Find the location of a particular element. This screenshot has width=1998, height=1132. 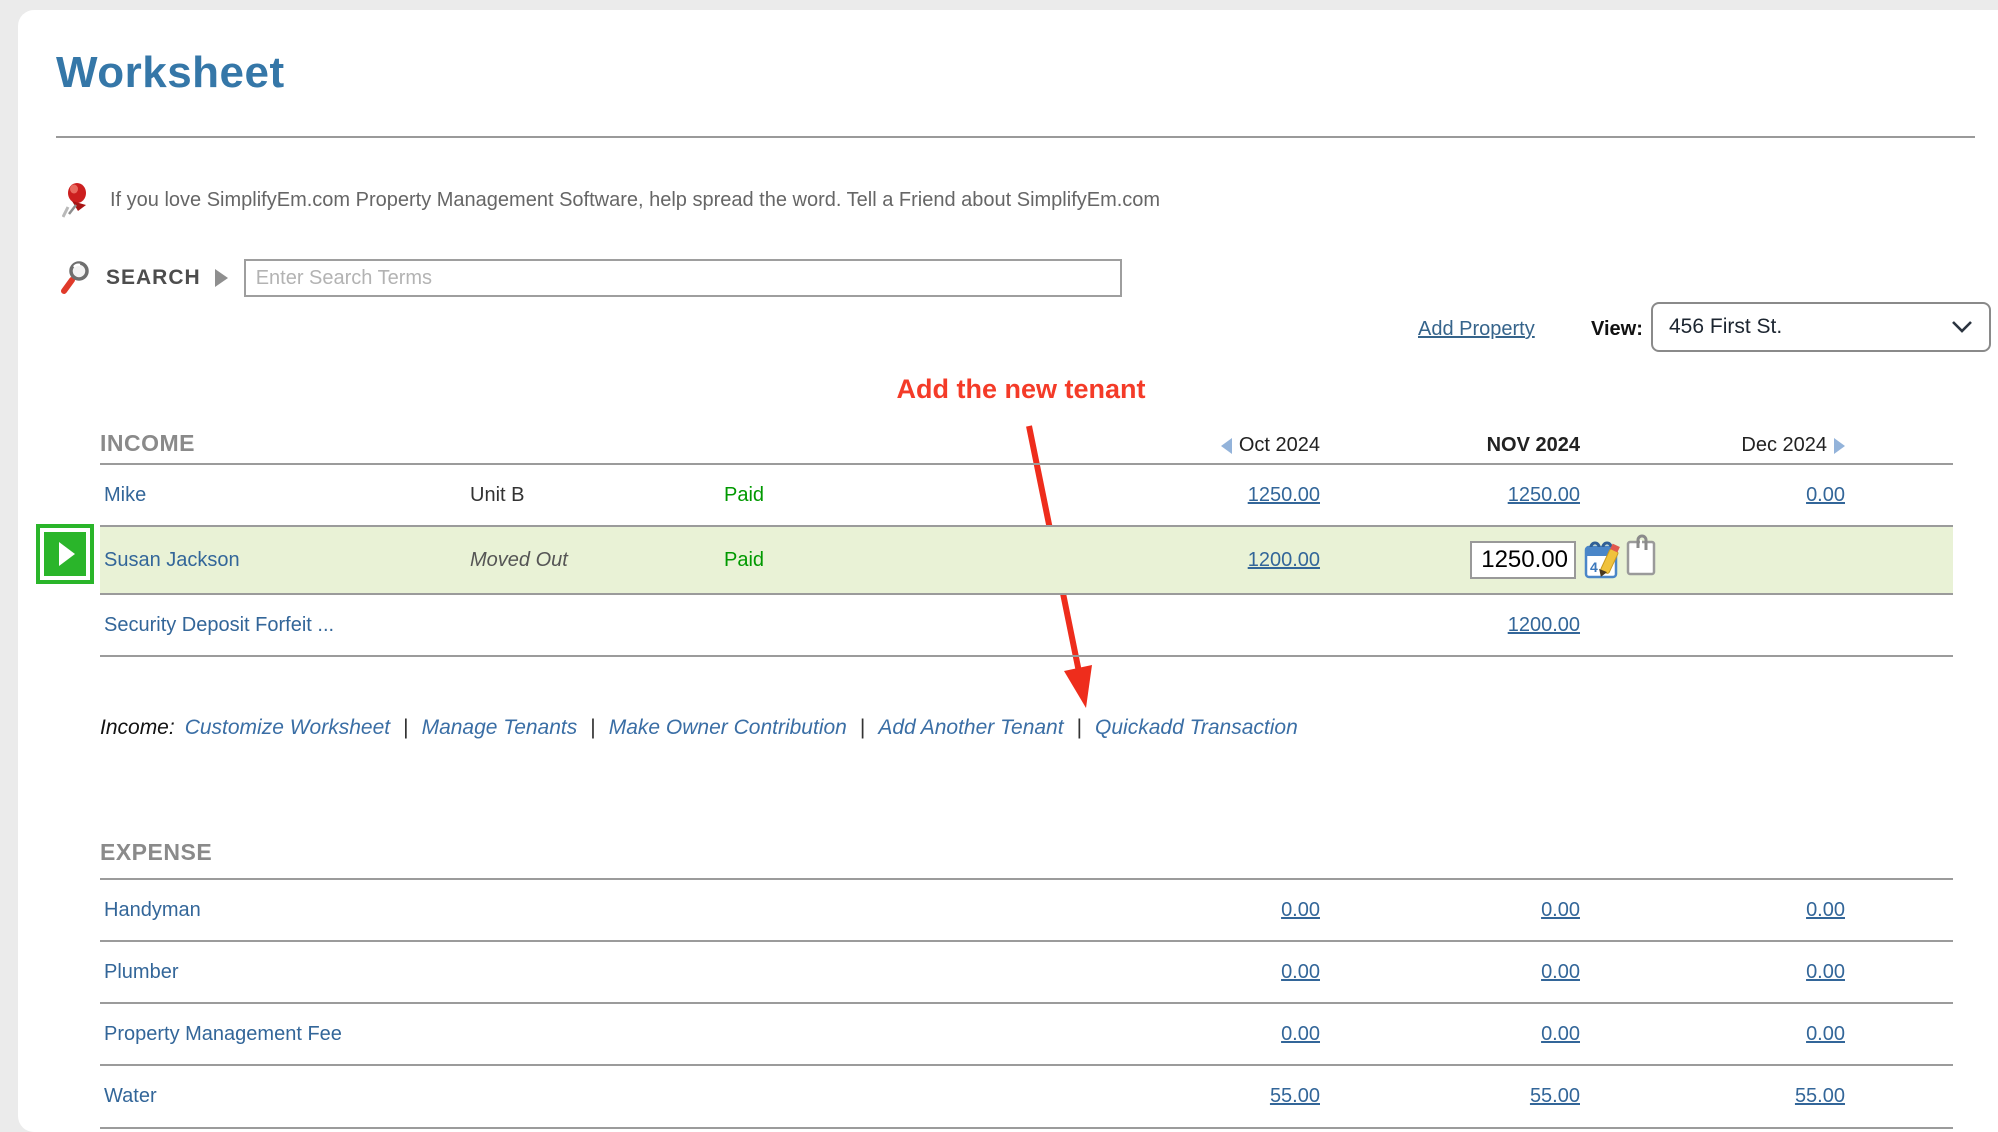

right-arrow-icon is located at coordinates (67, 554).